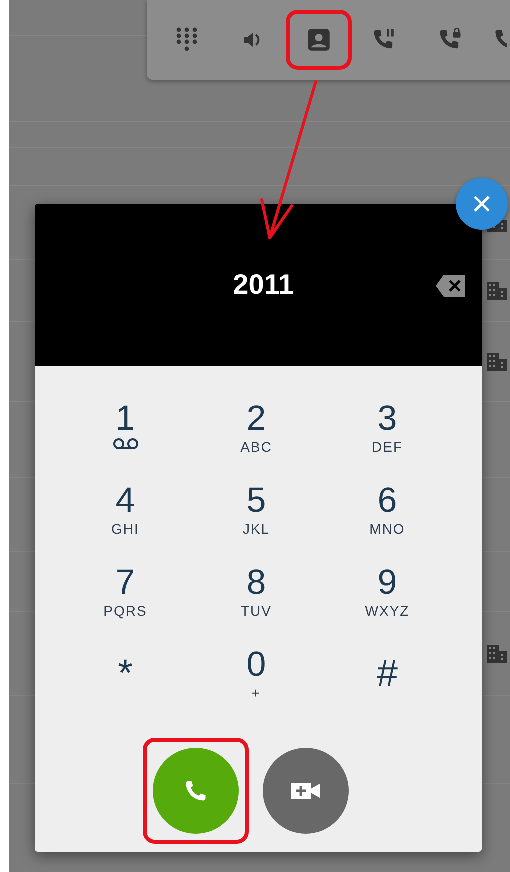 Image resolution: width=510 pixels, height=872 pixels. I want to click on close-icon, so click(482, 204).